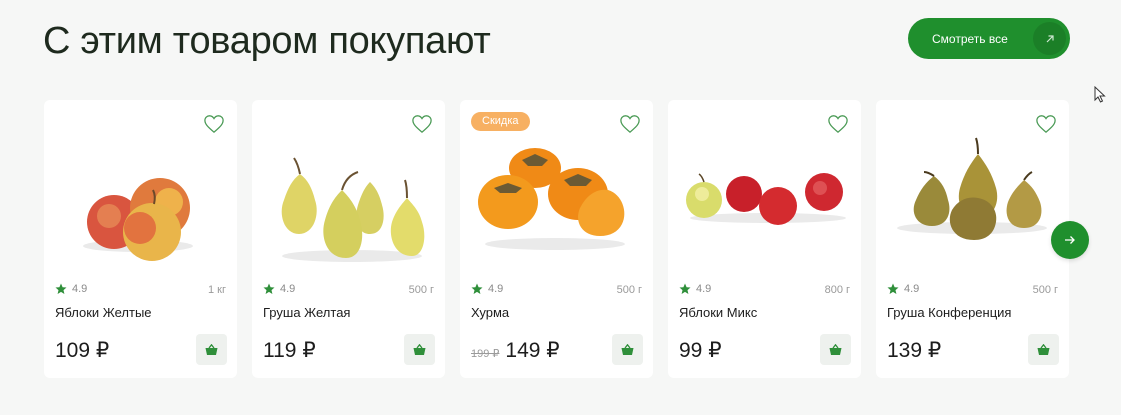 The width and height of the screenshot is (1121, 415). Describe the element at coordinates (718, 312) in the screenshot. I see `product-name: Яблоки Микс` at that location.